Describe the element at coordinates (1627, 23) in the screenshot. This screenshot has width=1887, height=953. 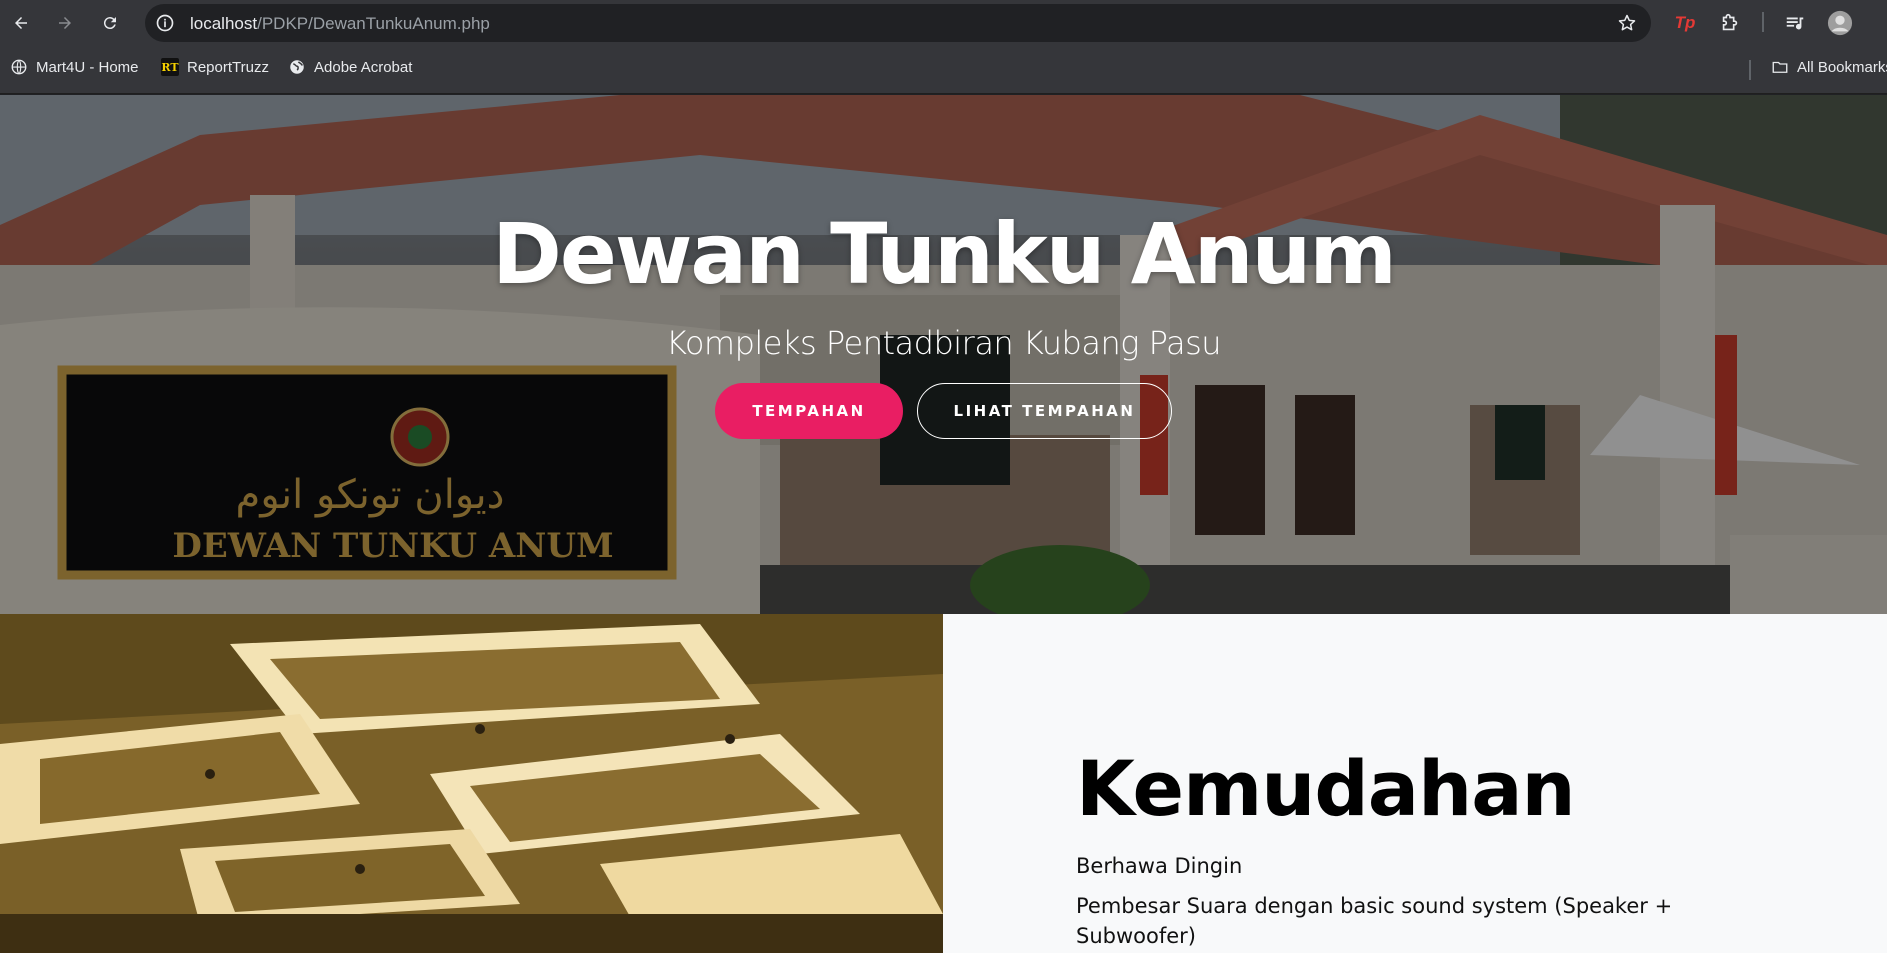
I see `star-icon` at that location.